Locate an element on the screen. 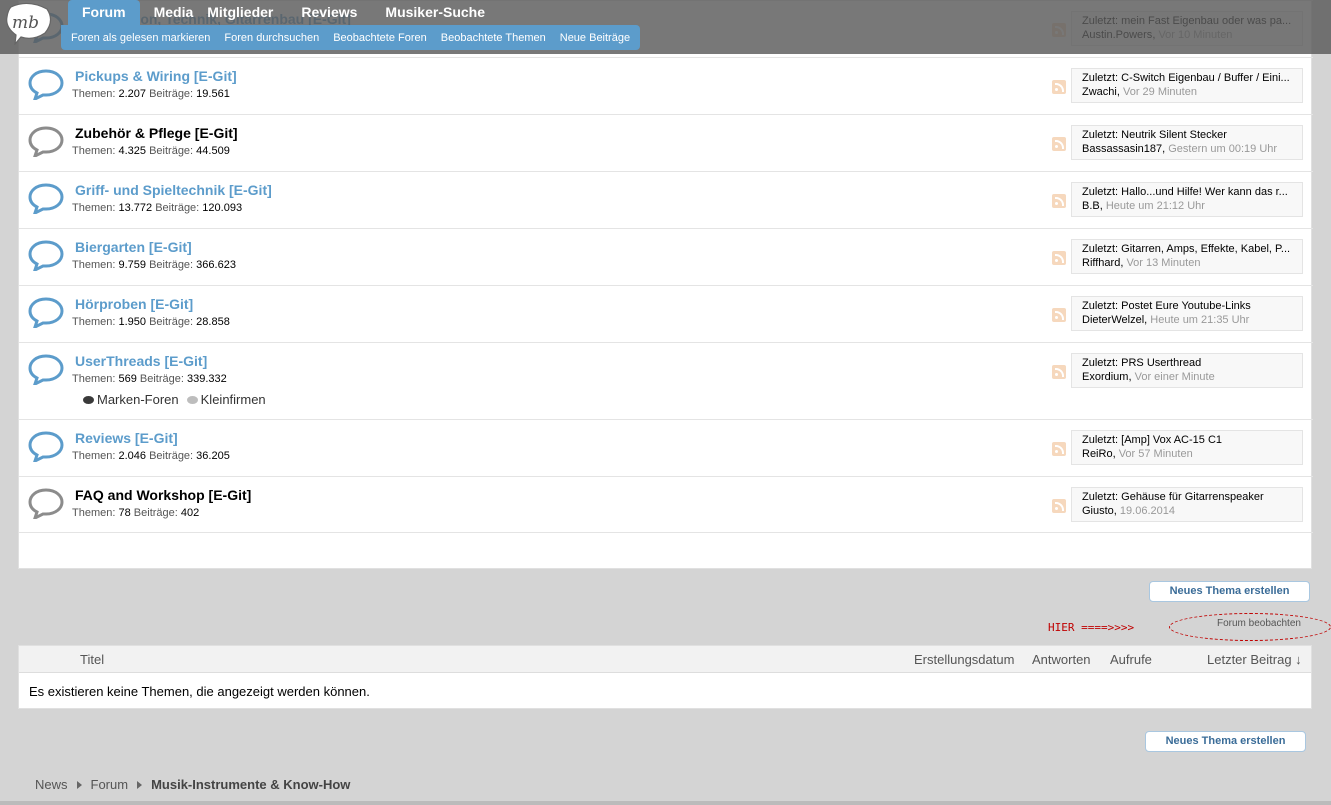  new-thread-button-top: Neues Thema erstellen is located at coordinates (1229, 591).